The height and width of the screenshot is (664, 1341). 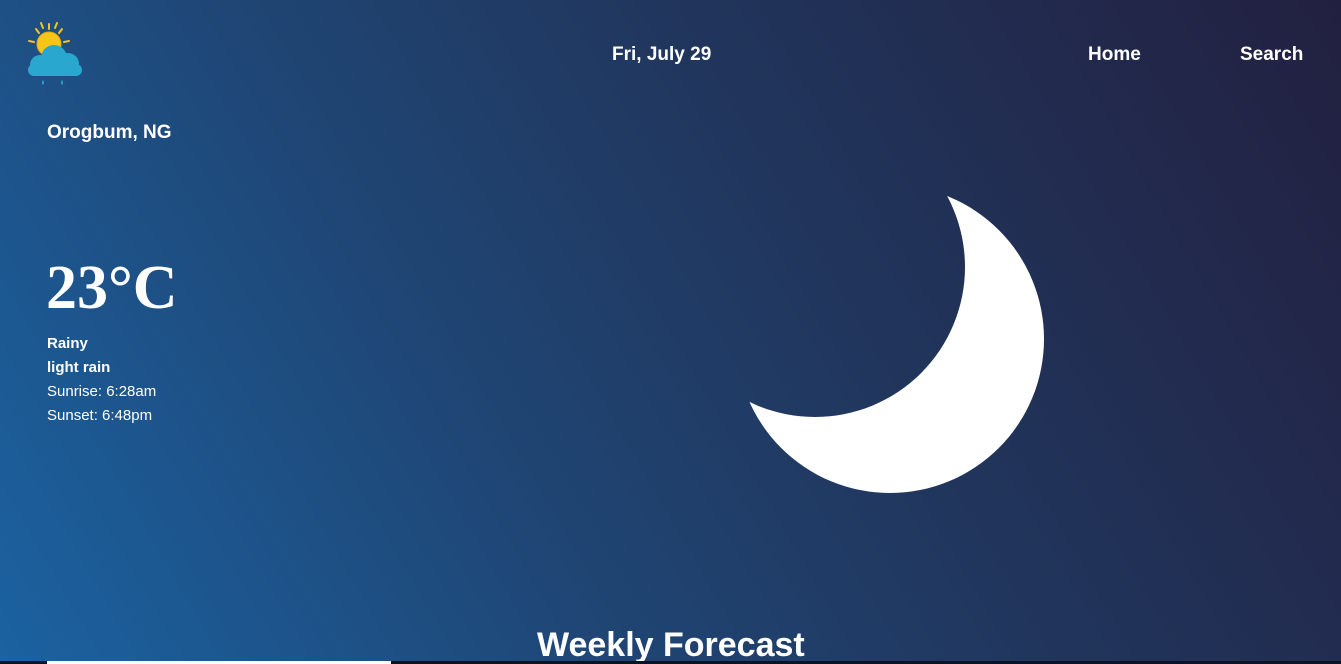 What do you see at coordinates (671, 645) in the screenshot?
I see `weekly-forecast-title: Weekly Forecast` at bounding box center [671, 645].